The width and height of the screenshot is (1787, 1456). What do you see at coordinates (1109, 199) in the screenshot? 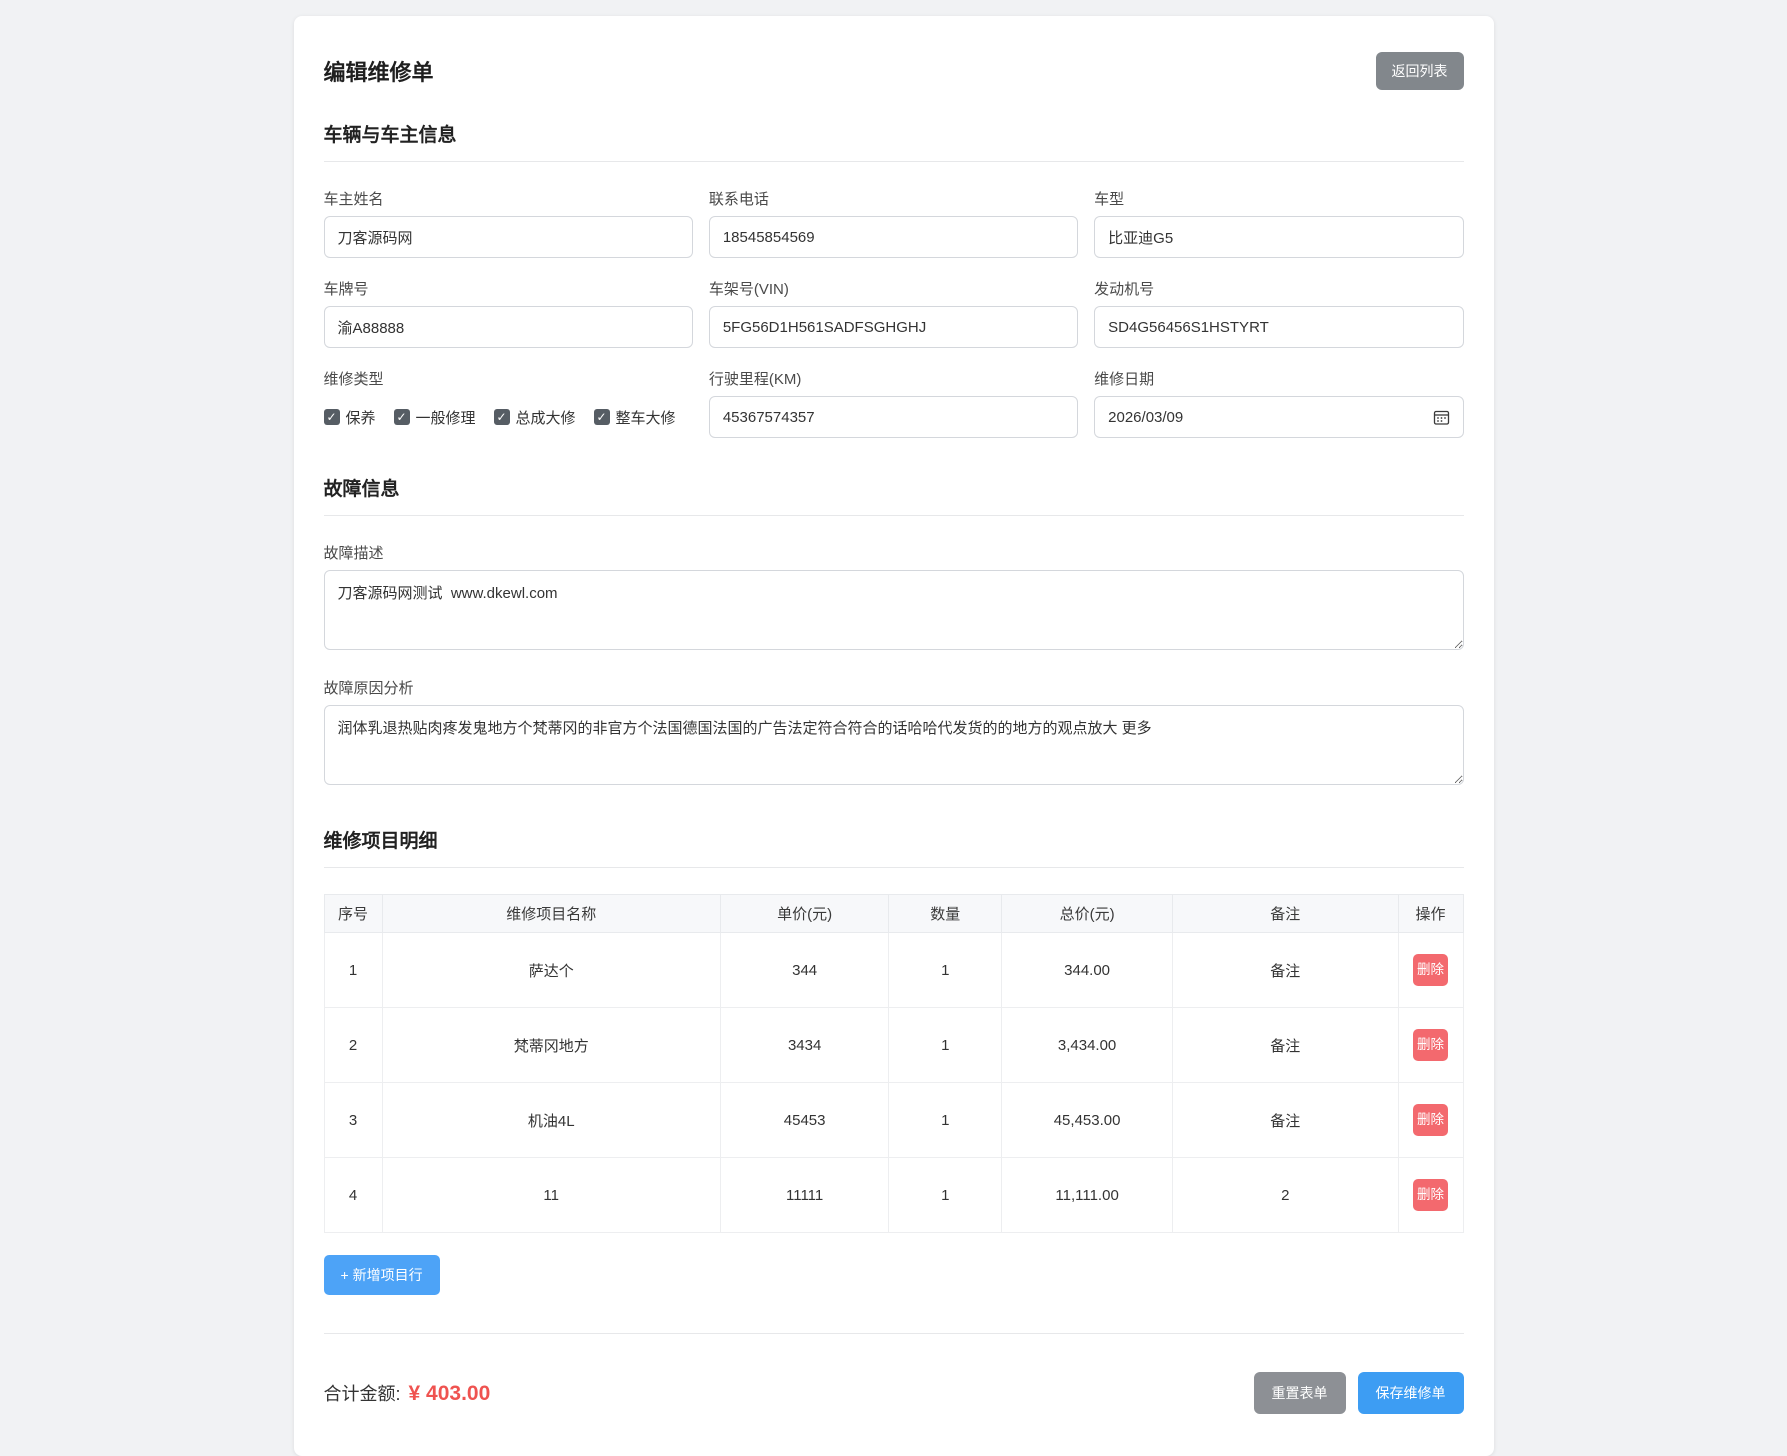
I see `model-label: 车型` at bounding box center [1109, 199].